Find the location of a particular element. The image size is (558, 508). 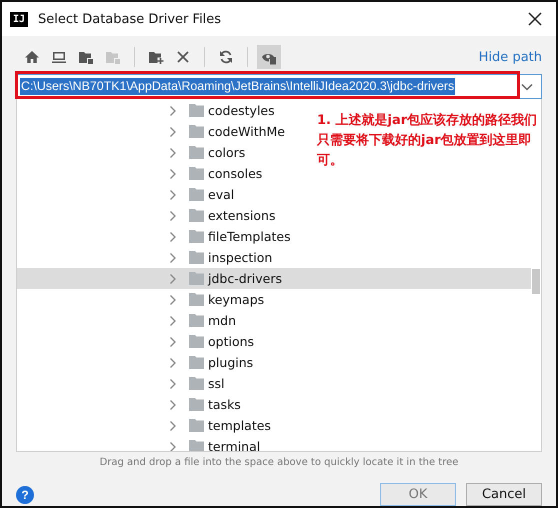

monitor-icon is located at coordinates (59, 57).